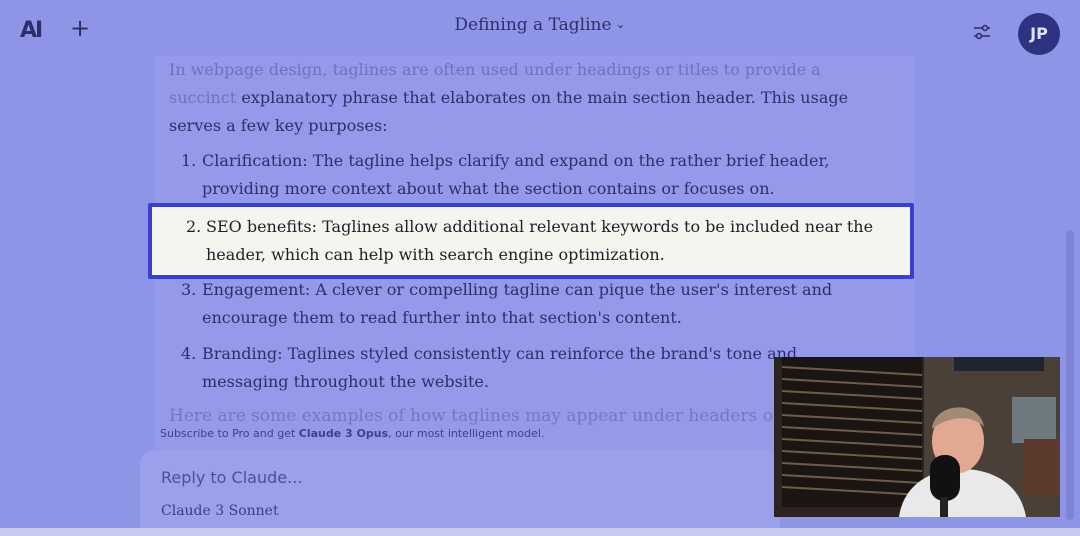  Describe the element at coordinates (189, 289) in the screenshot. I see `list-item-number: 3.` at that location.